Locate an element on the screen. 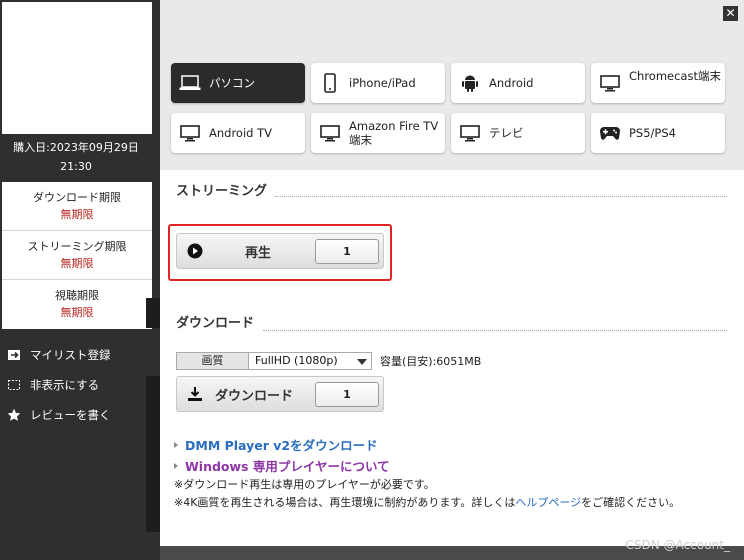 The image size is (744, 560). play-button: 再生 1 is located at coordinates (280, 251).